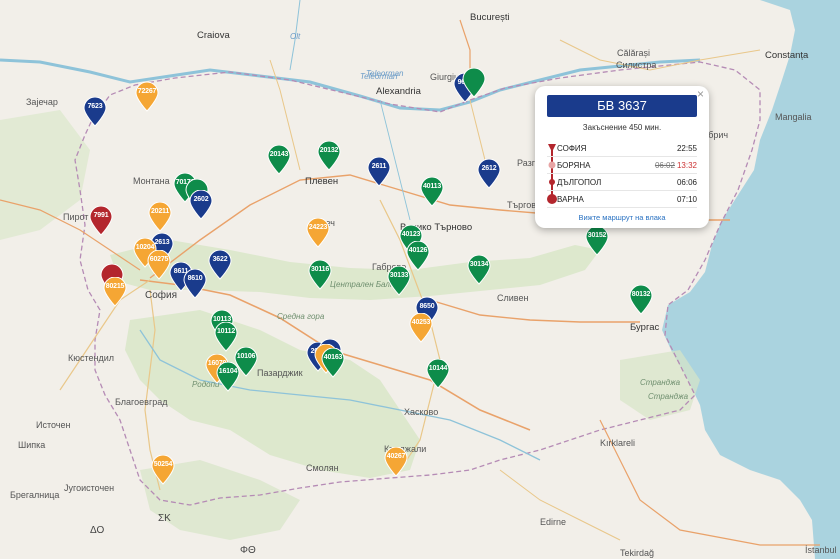 The height and width of the screenshot is (559, 840). What do you see at coordinates (641, 294) in the screenshot?
I see `train-number: 80132` at bounding box center [641, 294].